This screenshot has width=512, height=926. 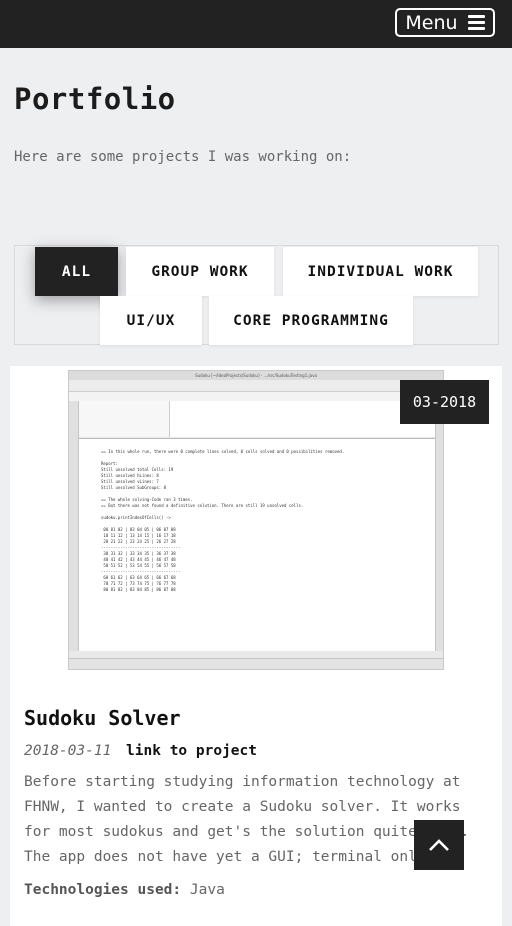 I want to click on filter-core-programming-button: CORE PROGRAMMING, so click(x=311, y=320).